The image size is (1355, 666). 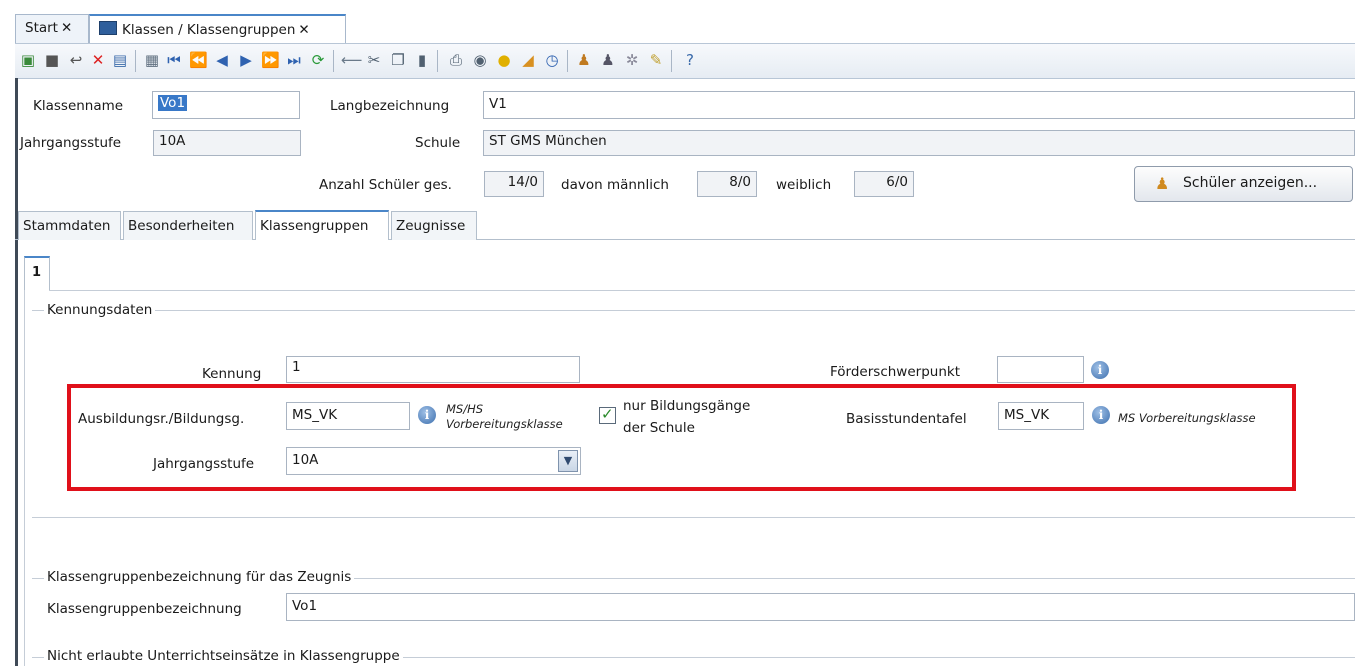 What do you see at coordinates (615, 185) in the screenshot?
I see `maennlich-label: davon männlich` at bounding box center [615, 185].